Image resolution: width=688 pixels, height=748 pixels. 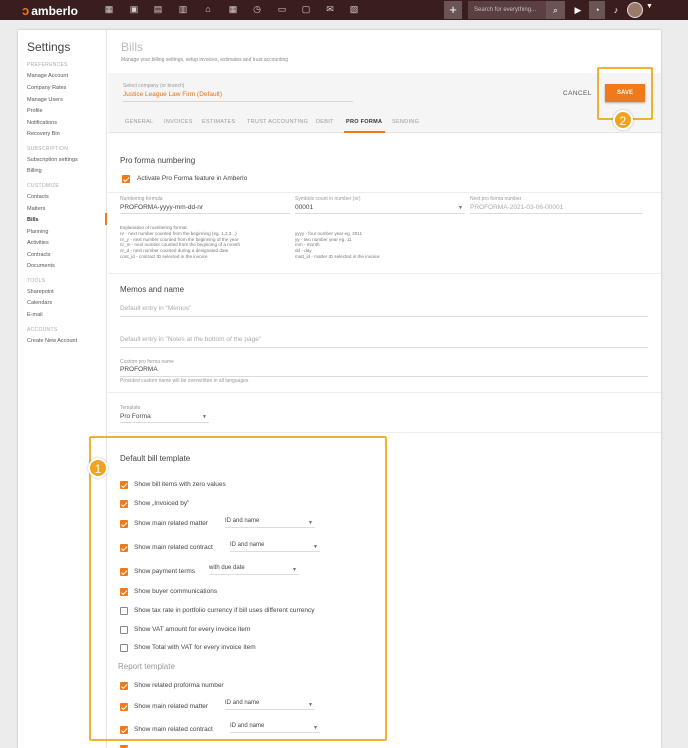 I want to click on sidebar-item-documents: Documents, so click(x=41, y=266).